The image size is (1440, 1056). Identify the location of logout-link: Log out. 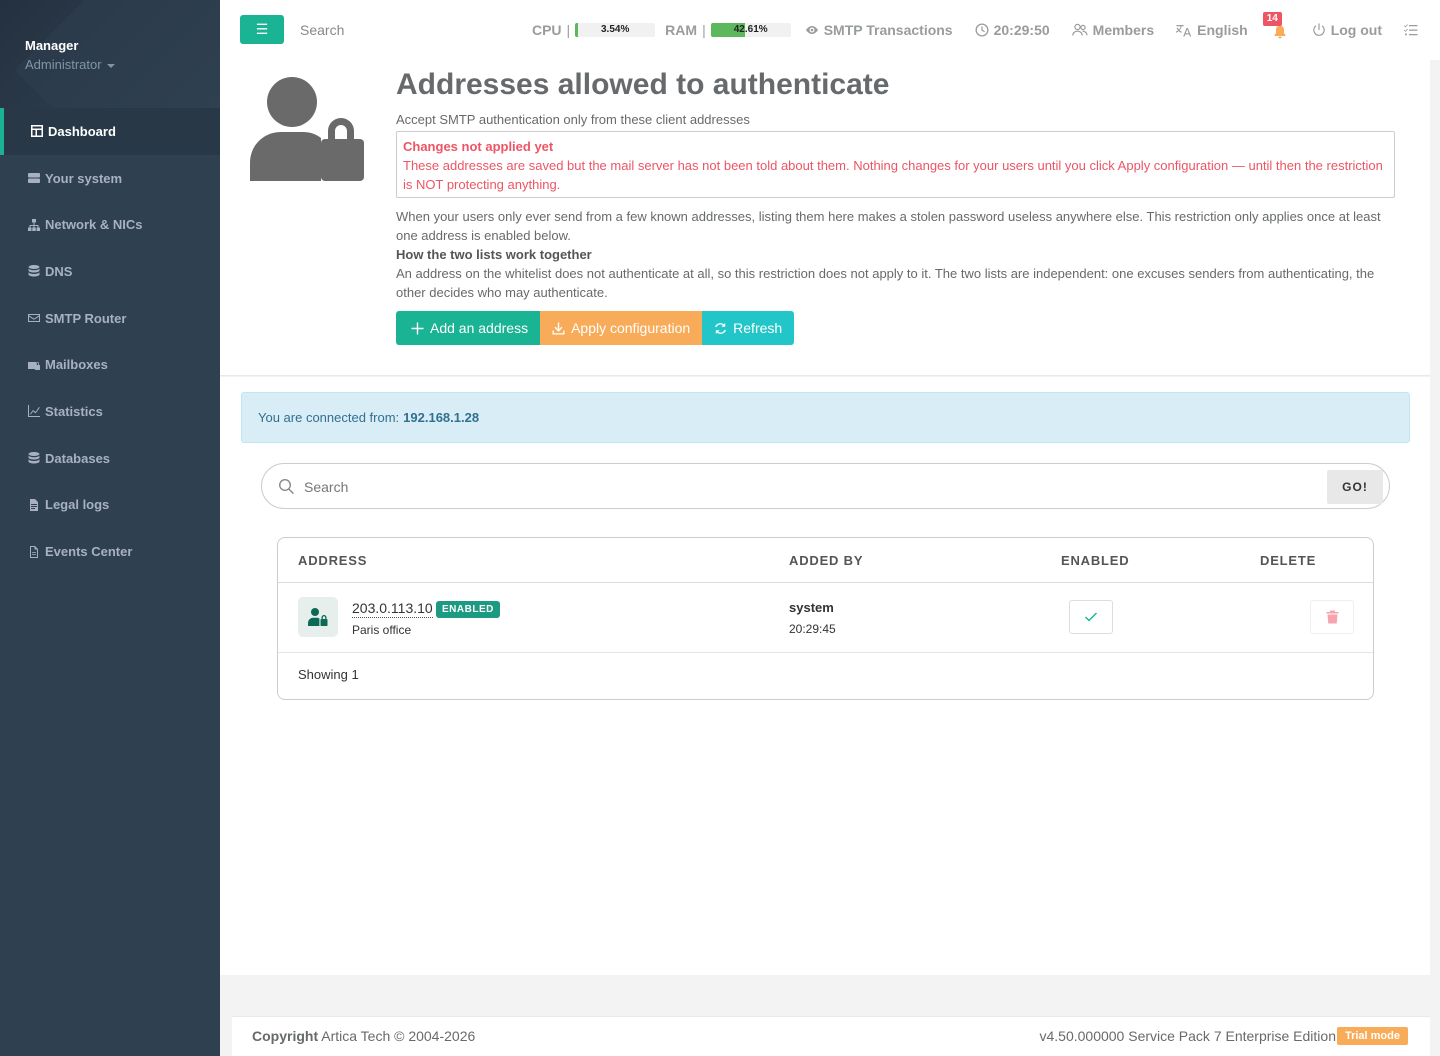
(1347, 30).